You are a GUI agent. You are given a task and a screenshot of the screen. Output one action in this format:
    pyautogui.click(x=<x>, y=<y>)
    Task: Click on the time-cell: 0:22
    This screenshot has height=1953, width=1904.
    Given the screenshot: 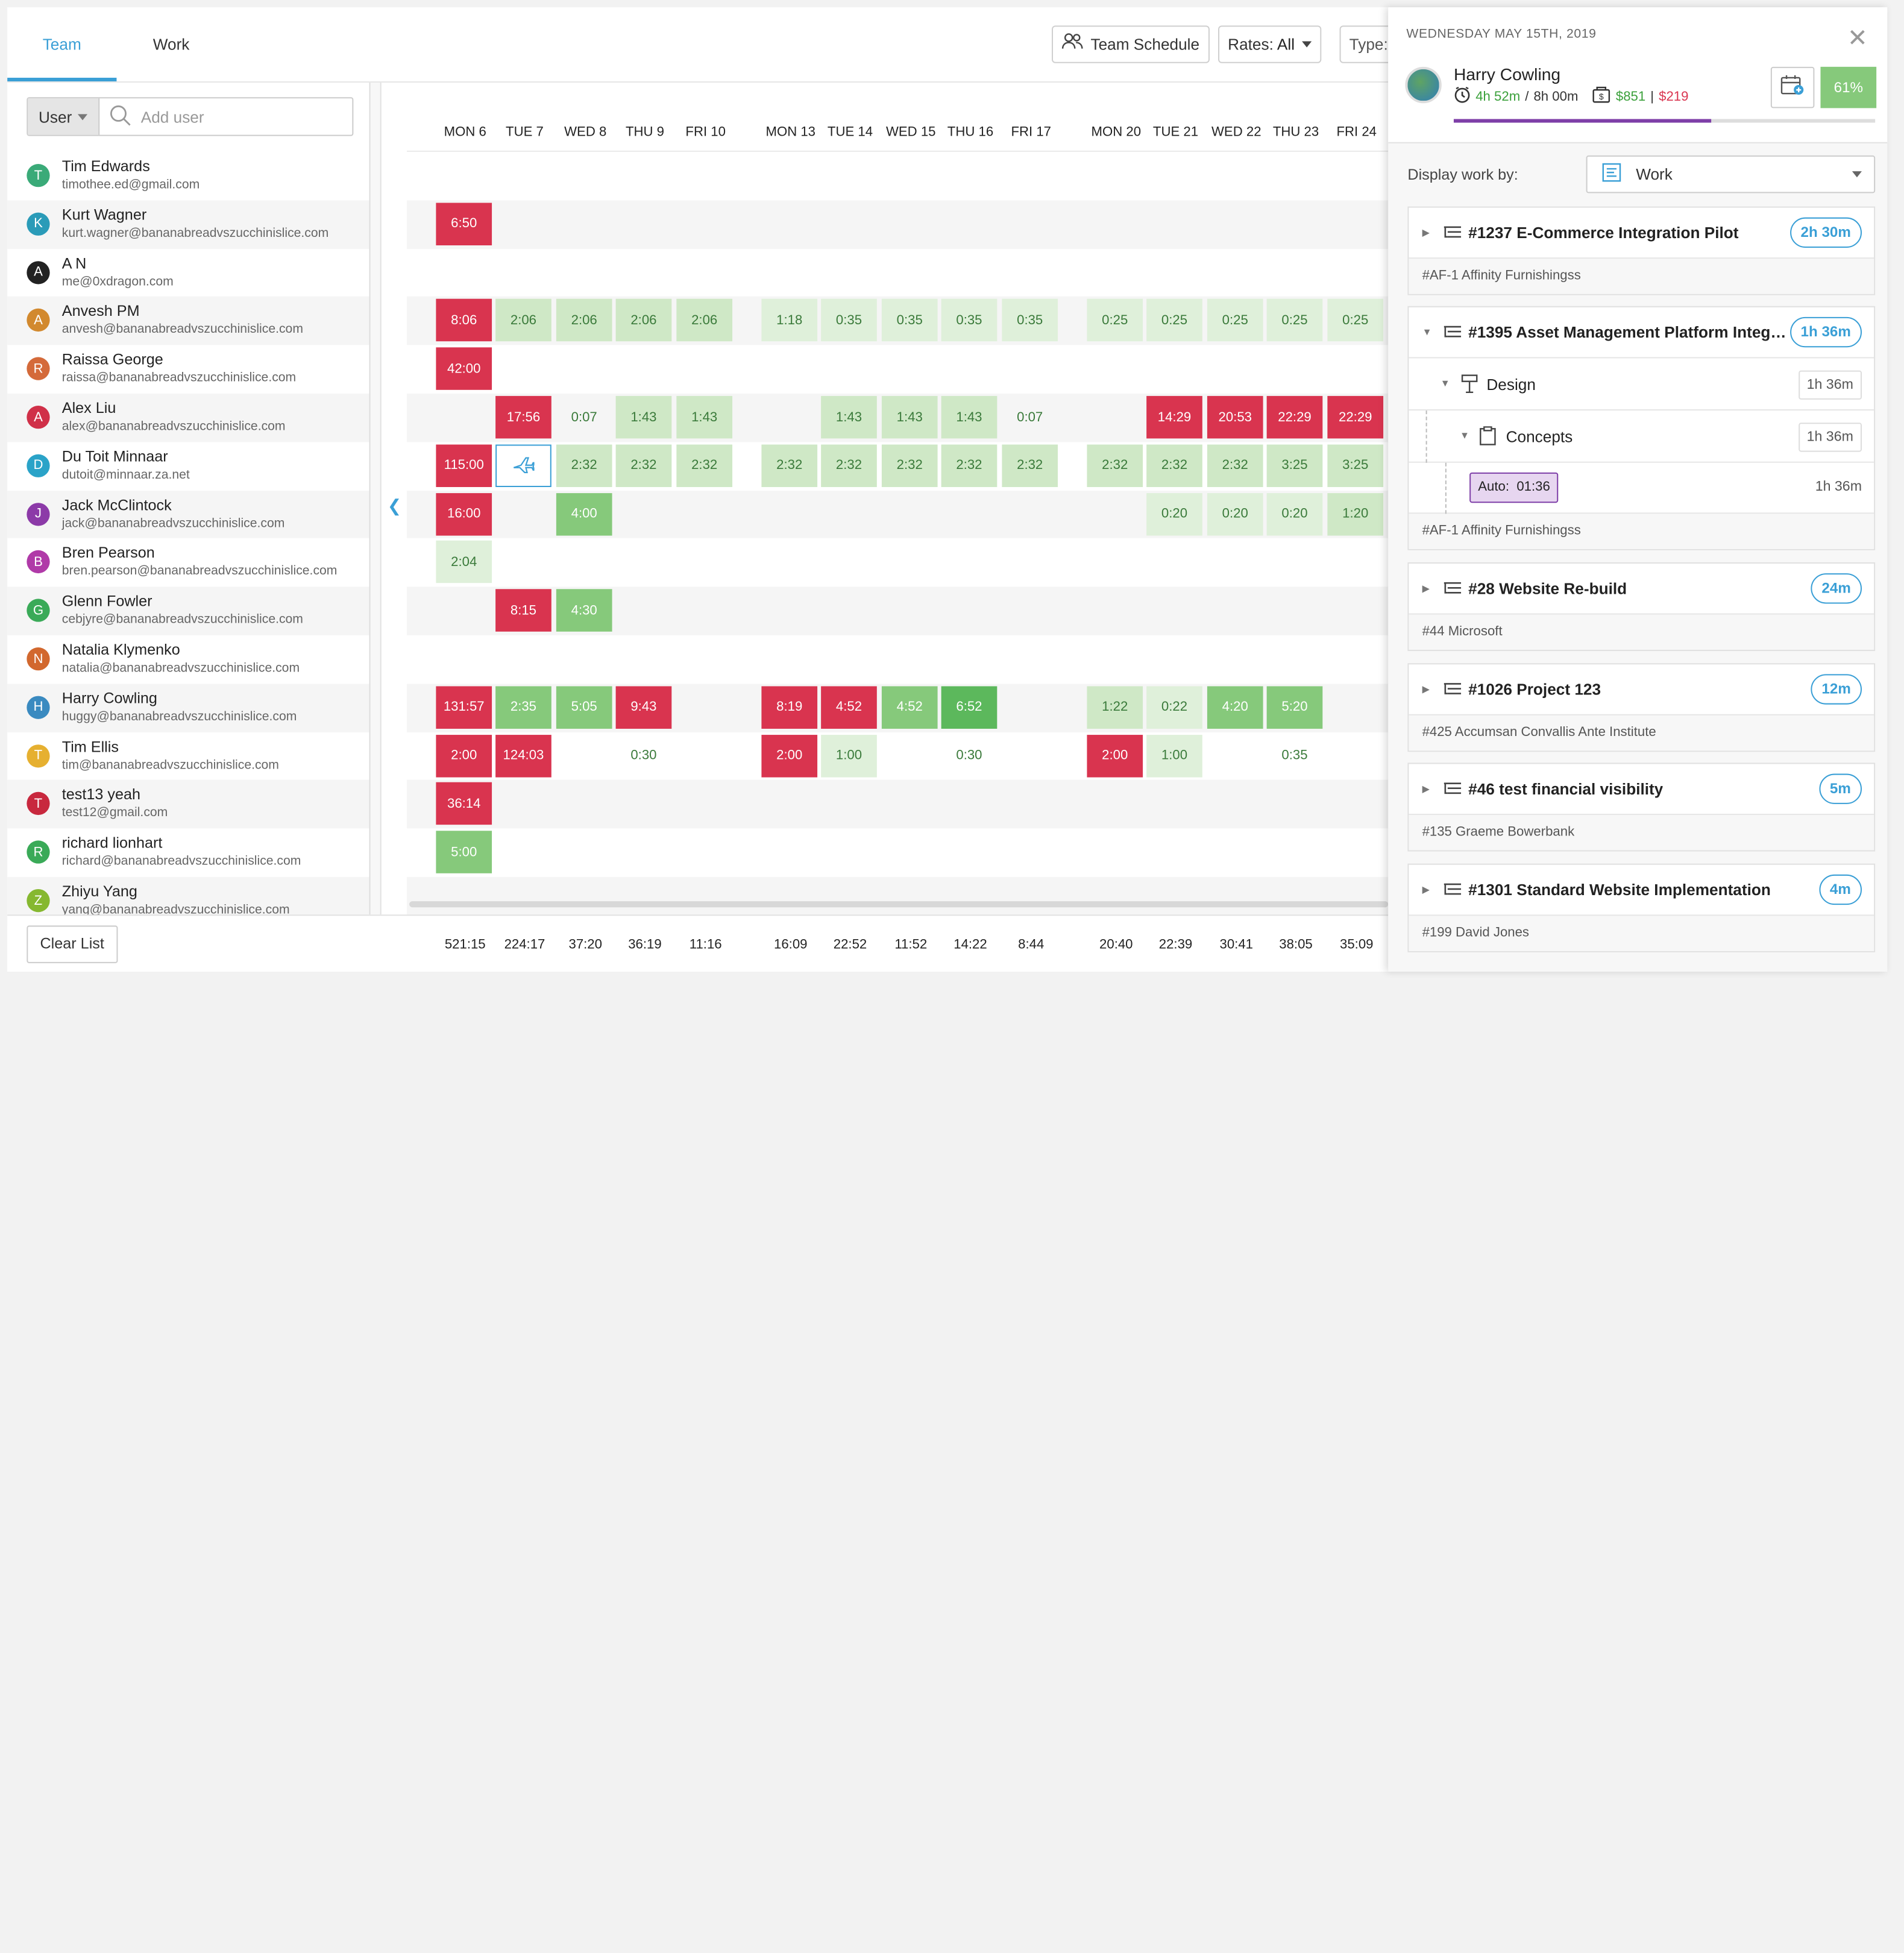 What is the action you would take?
    pyautogui.click(x=1174, y=707)
    